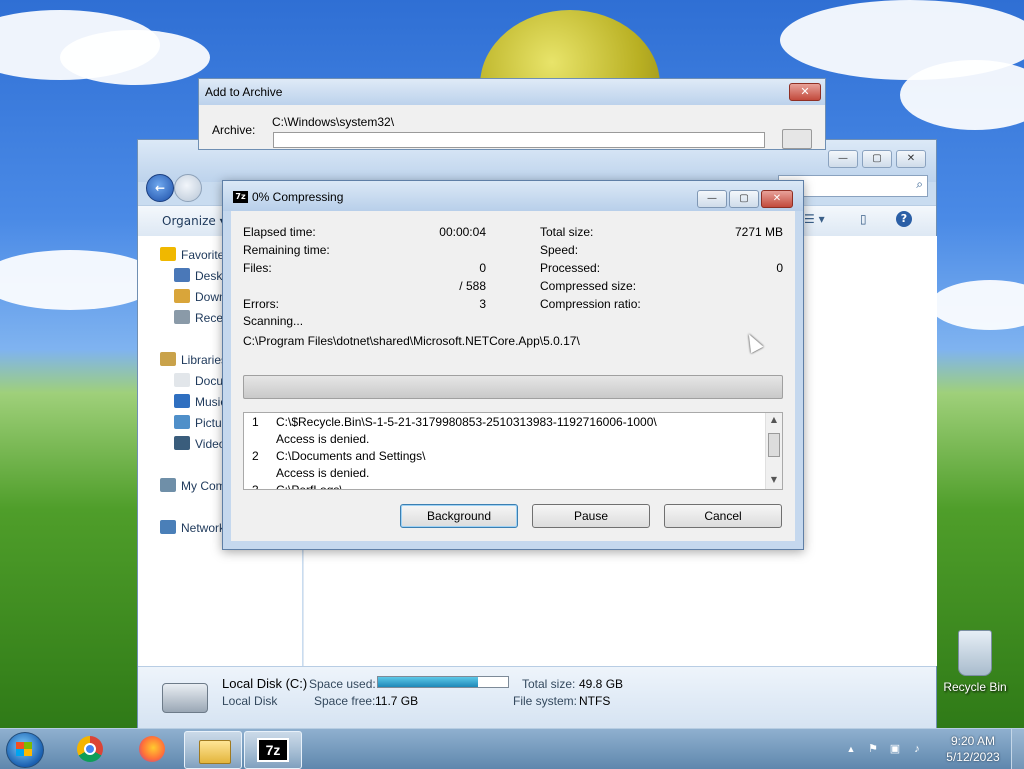 The image size is (1024, 769). I want to click on drive-type: Local Disk, so click(250, 701).